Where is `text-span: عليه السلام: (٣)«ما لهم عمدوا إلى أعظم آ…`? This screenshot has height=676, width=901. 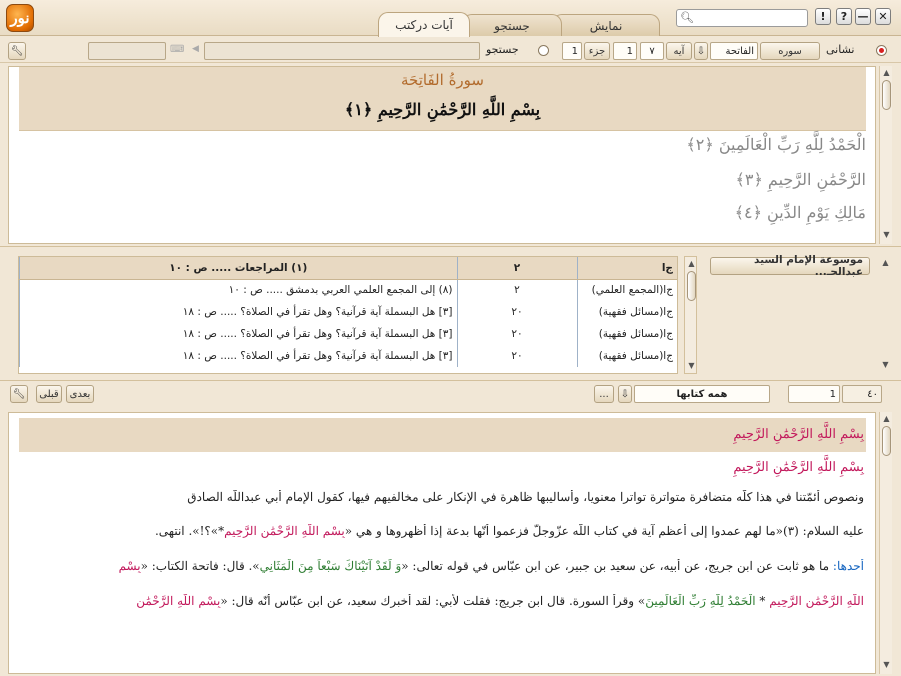 text-span: عليه السلام: (٣)«ما لهم عمدوا إلى أعظم آ… is located at coordinates (604, 531).